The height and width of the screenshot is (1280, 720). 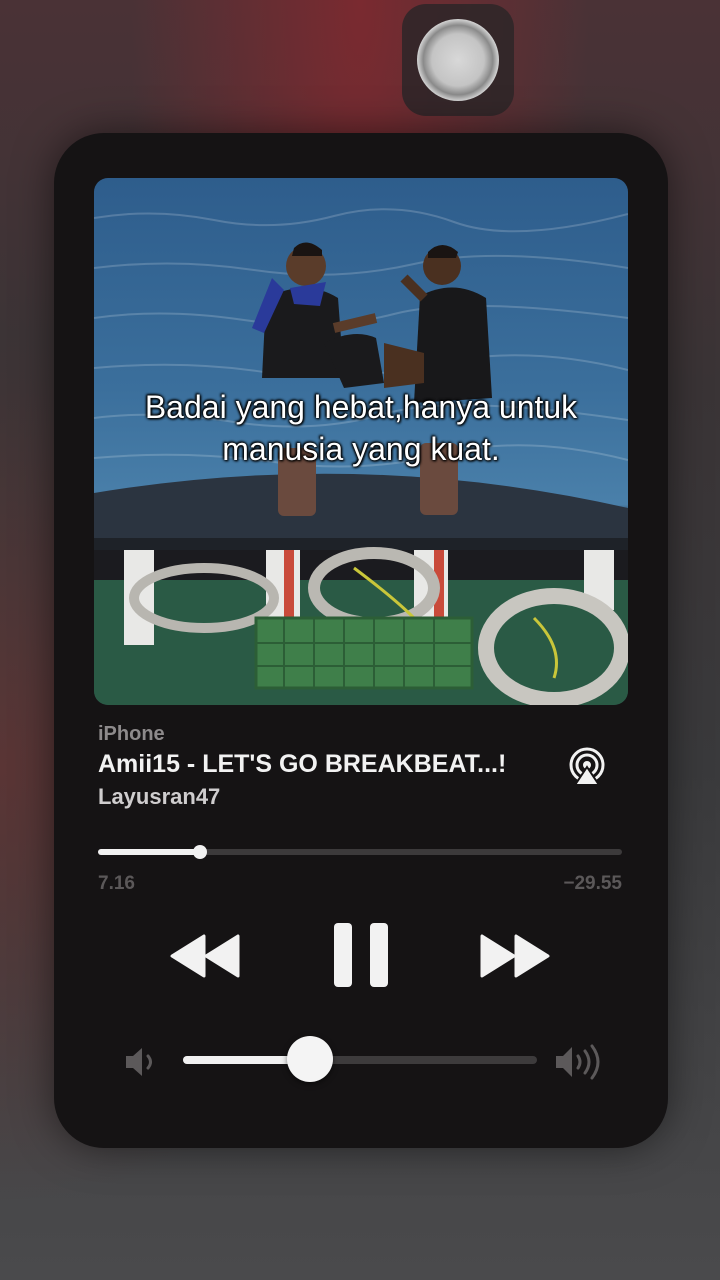 What do you see at coordinates (139, 1062) in the screenshot?
I see `speaker-low-icon` at bounding box center [139, 1062].